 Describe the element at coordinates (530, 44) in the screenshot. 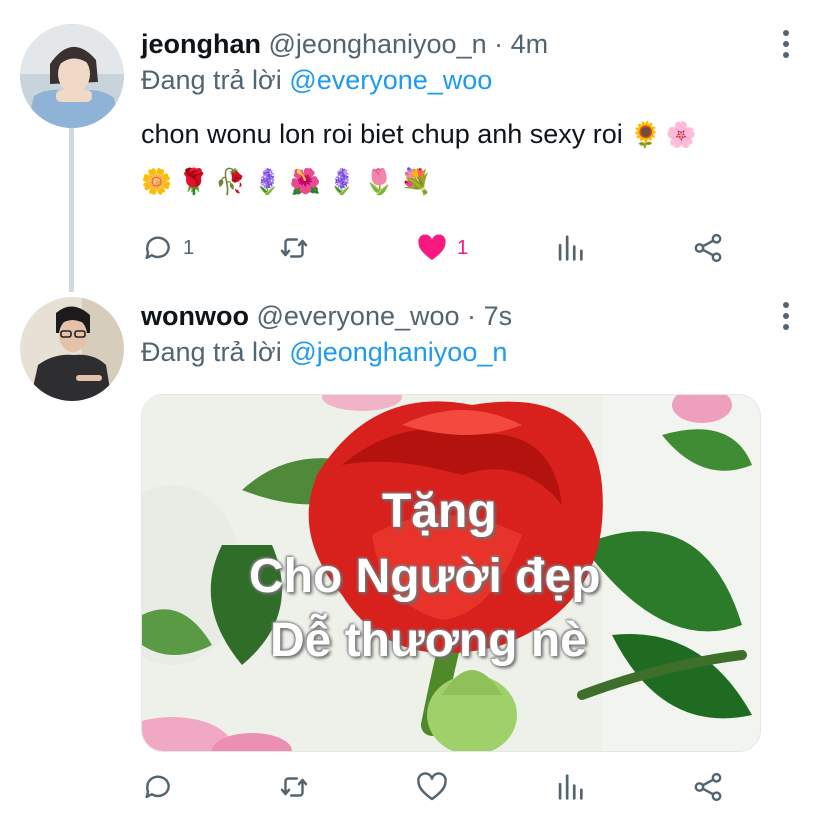

I see `timestamp: 4m` at that location.